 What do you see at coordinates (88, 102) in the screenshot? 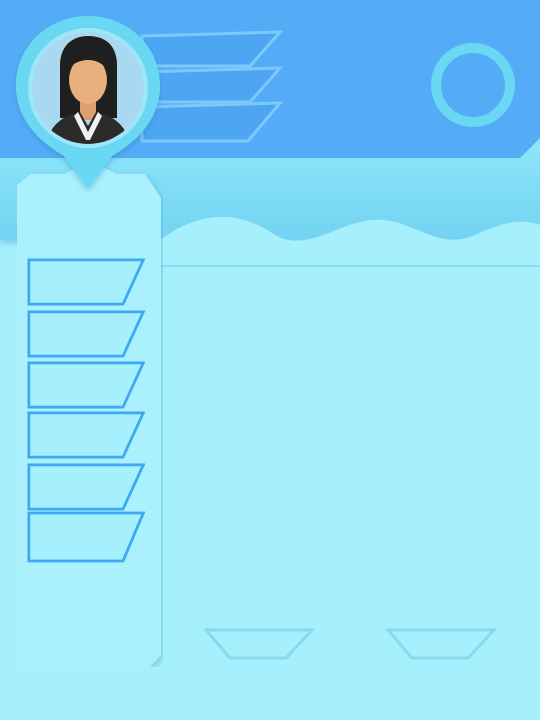
I see `avatar` at bounding box center [88, 102].